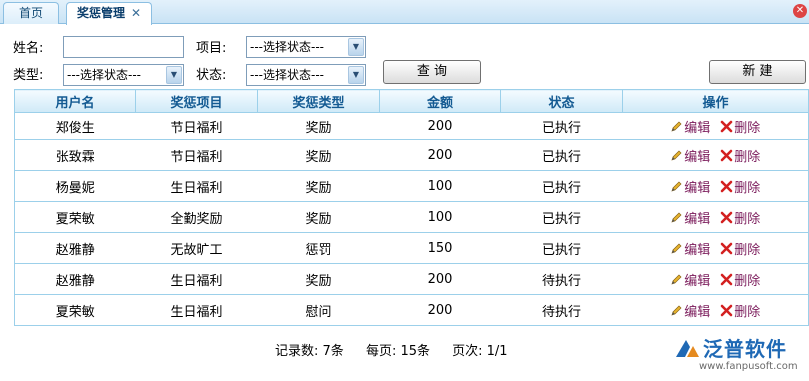  I want to click on status-select: ---选择状态--- ▼, so click(306, 75).